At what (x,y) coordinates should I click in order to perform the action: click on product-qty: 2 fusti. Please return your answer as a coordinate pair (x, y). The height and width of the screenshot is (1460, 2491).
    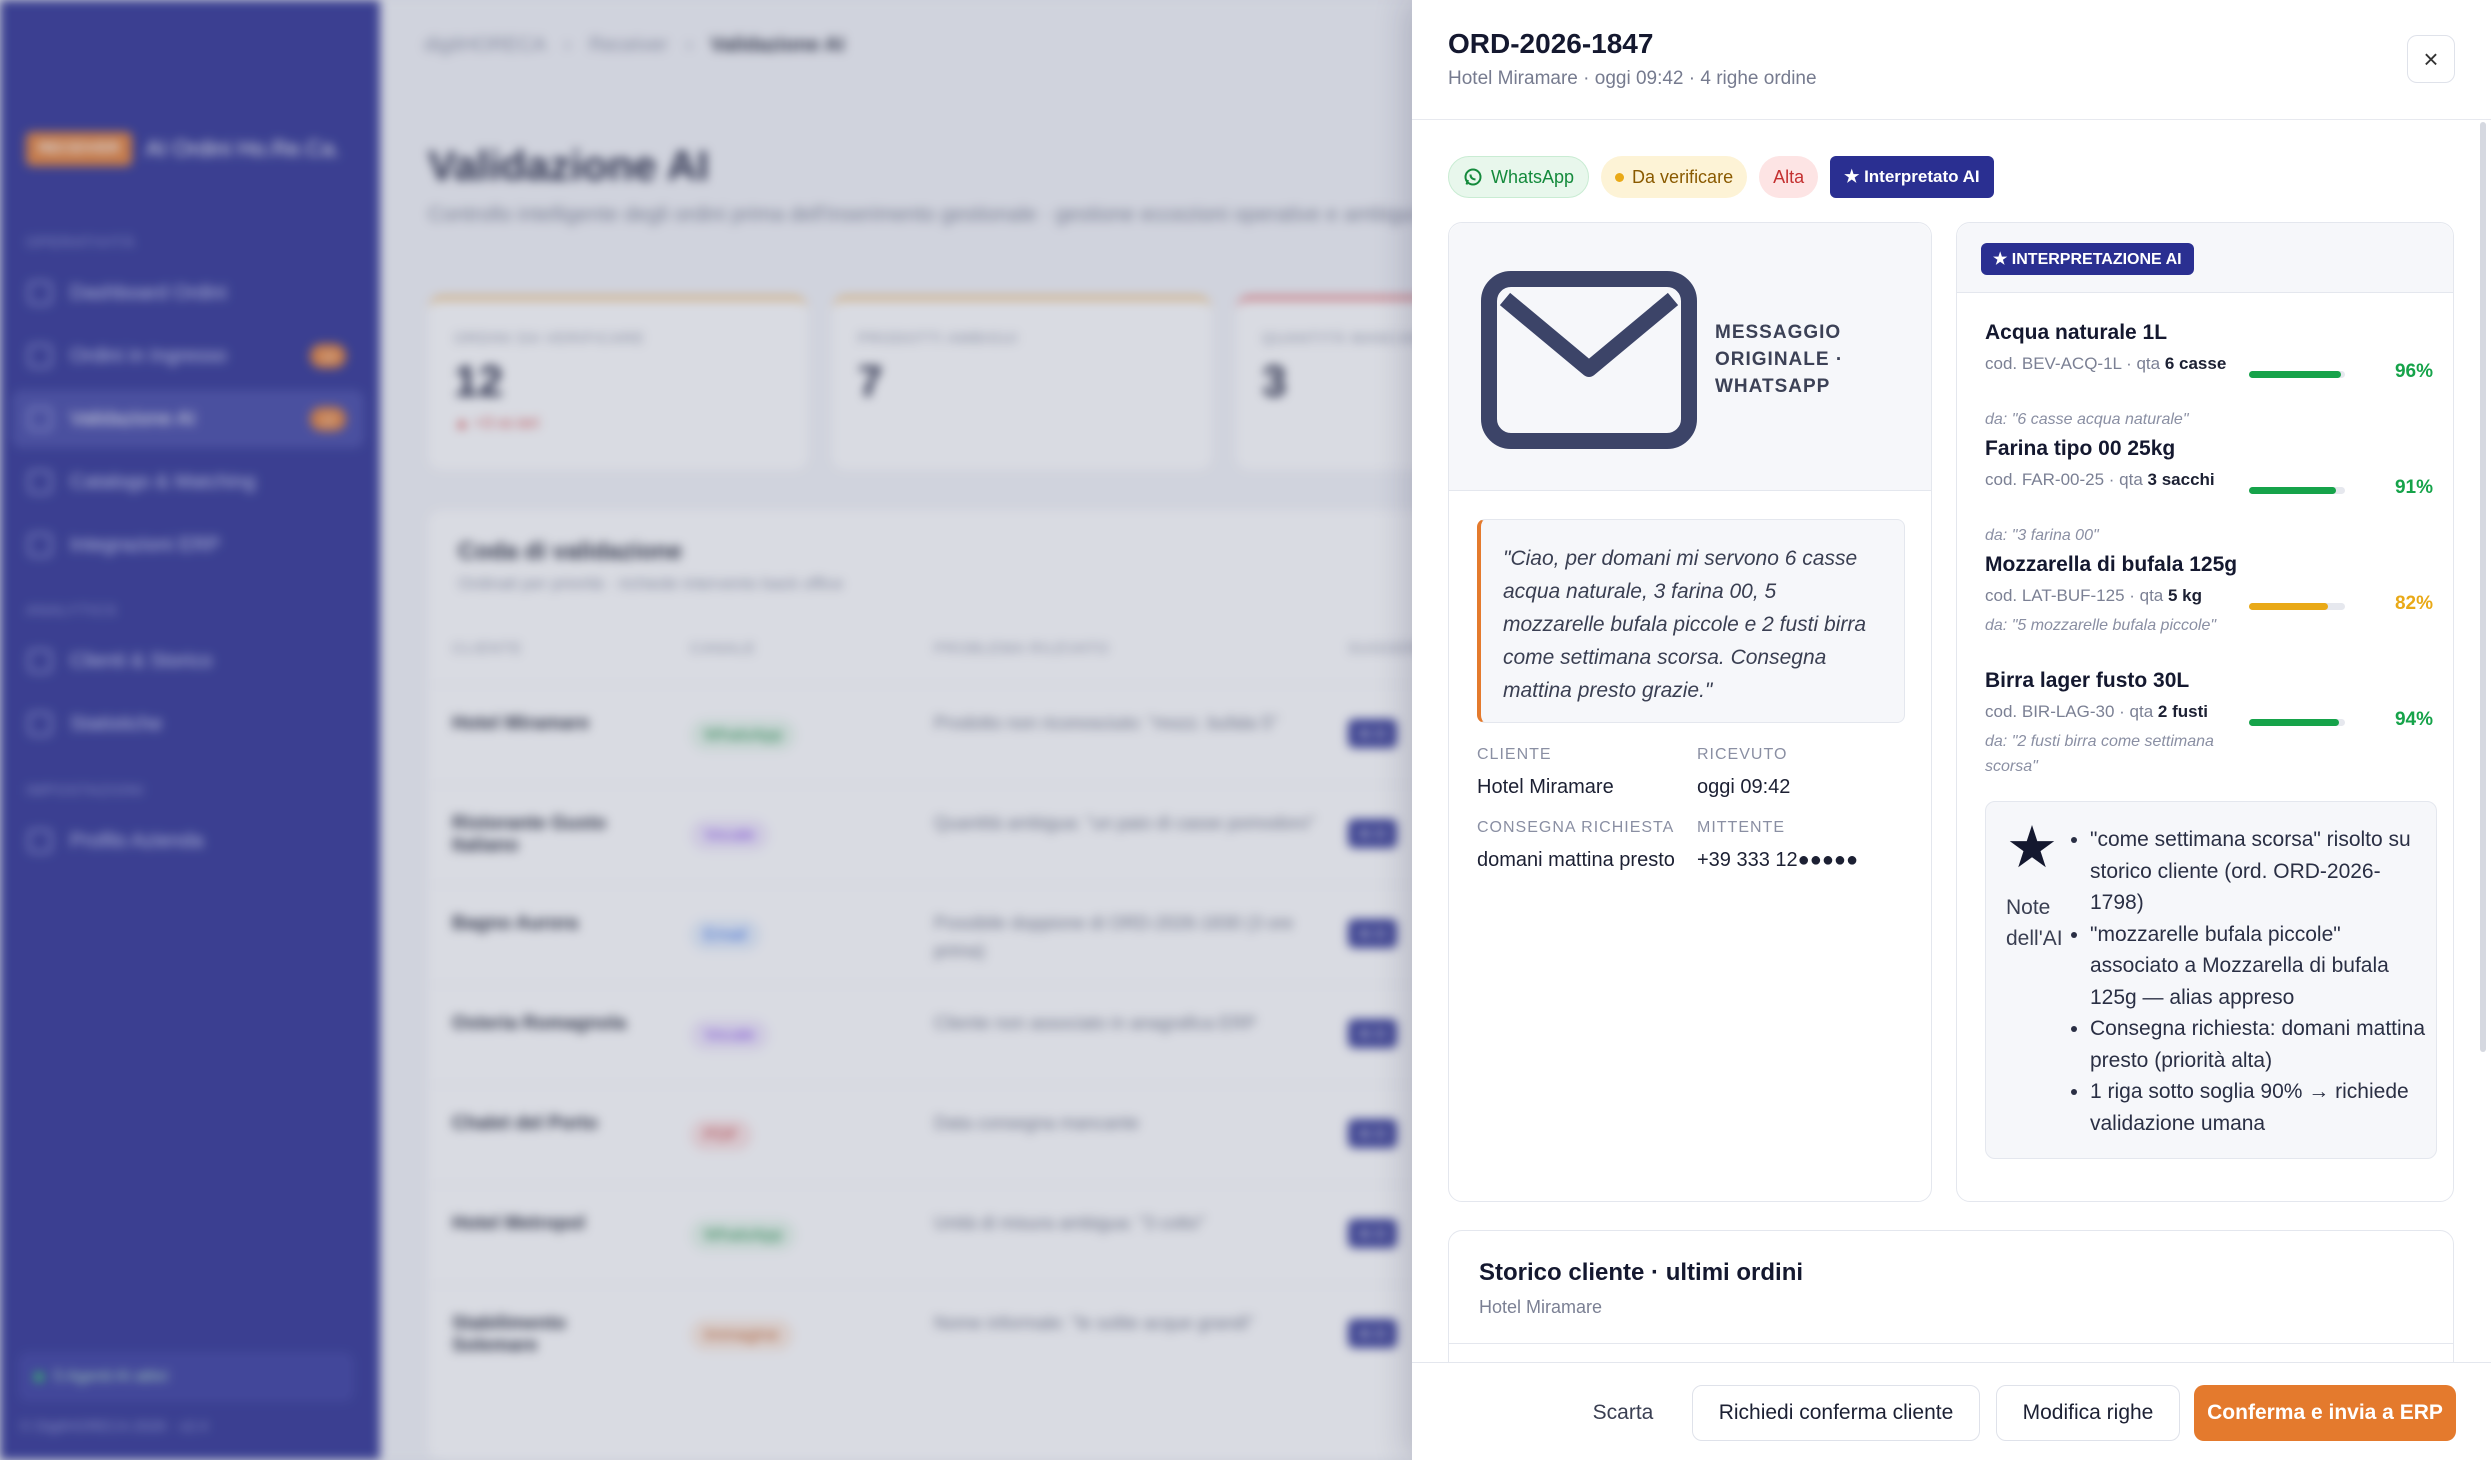
    Looking at the image, I should click on (2182, 711).